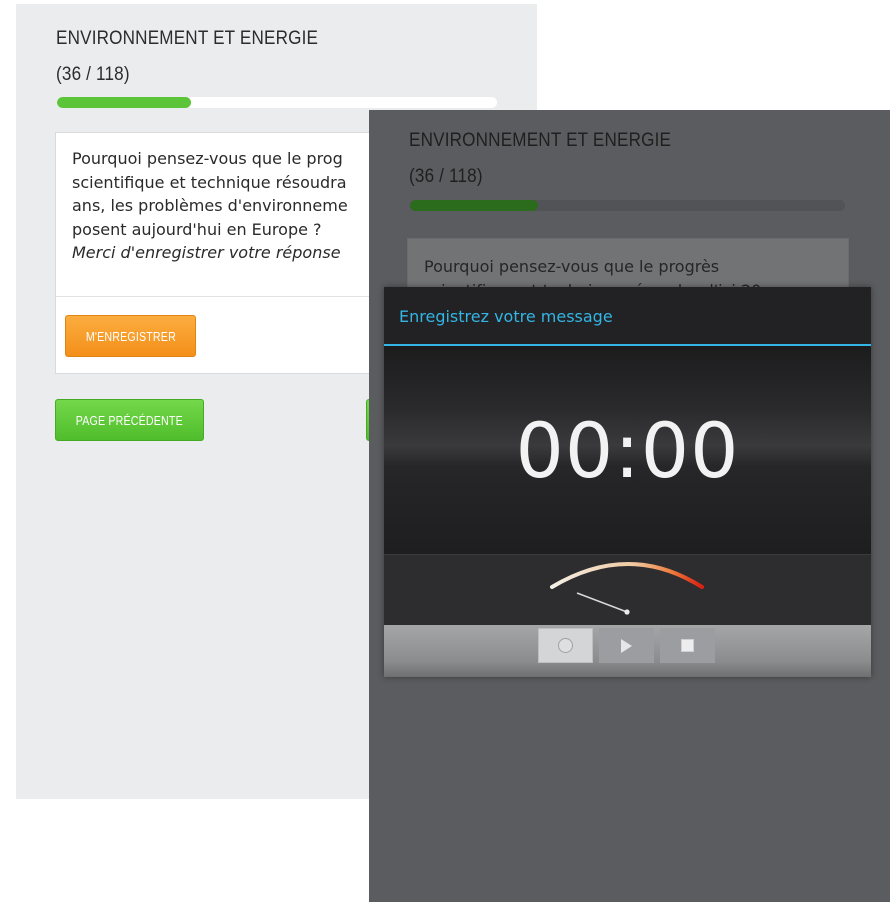  I want to click on play-control-button, so click(626, 645).